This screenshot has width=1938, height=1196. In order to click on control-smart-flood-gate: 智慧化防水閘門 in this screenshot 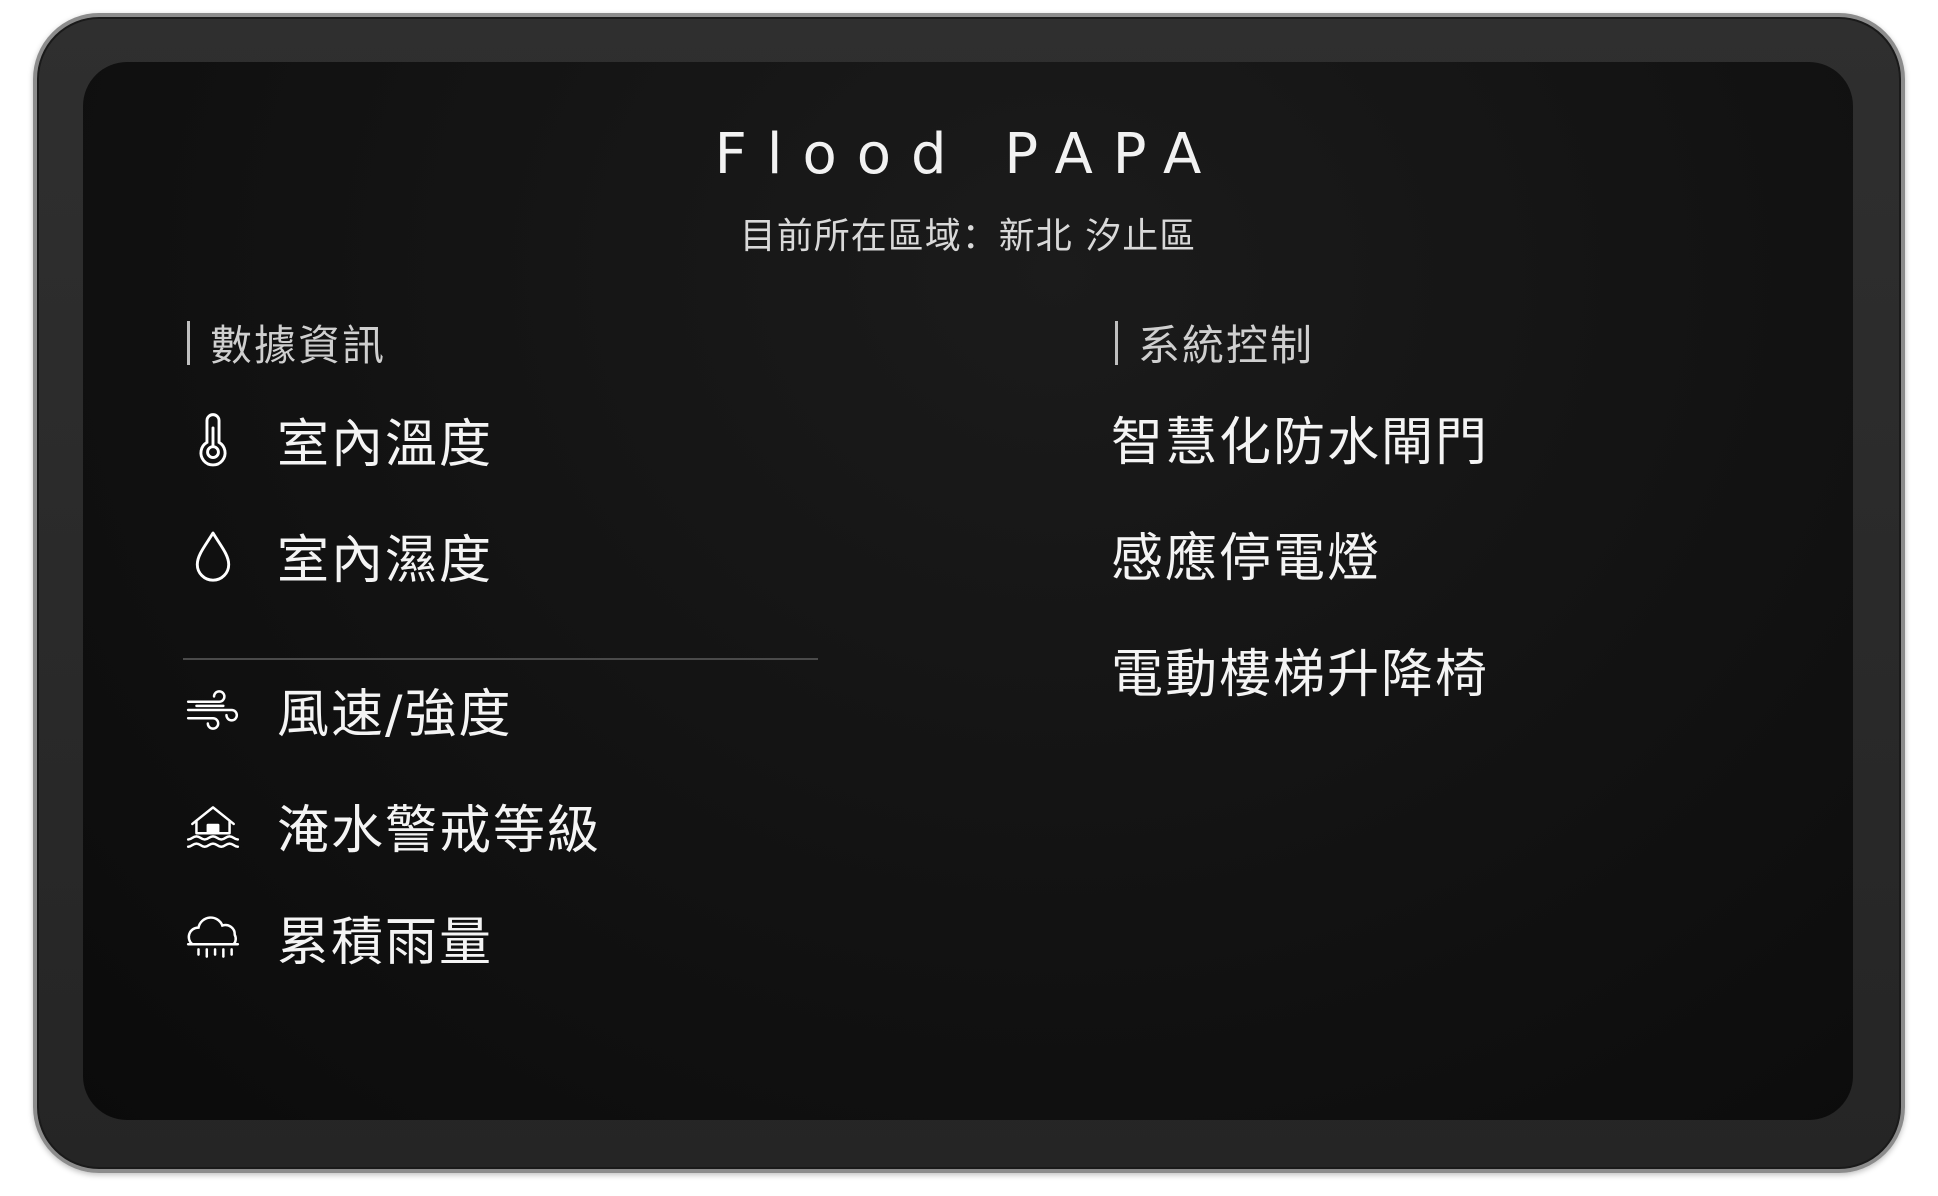, I will do `click(1300, 437)`.